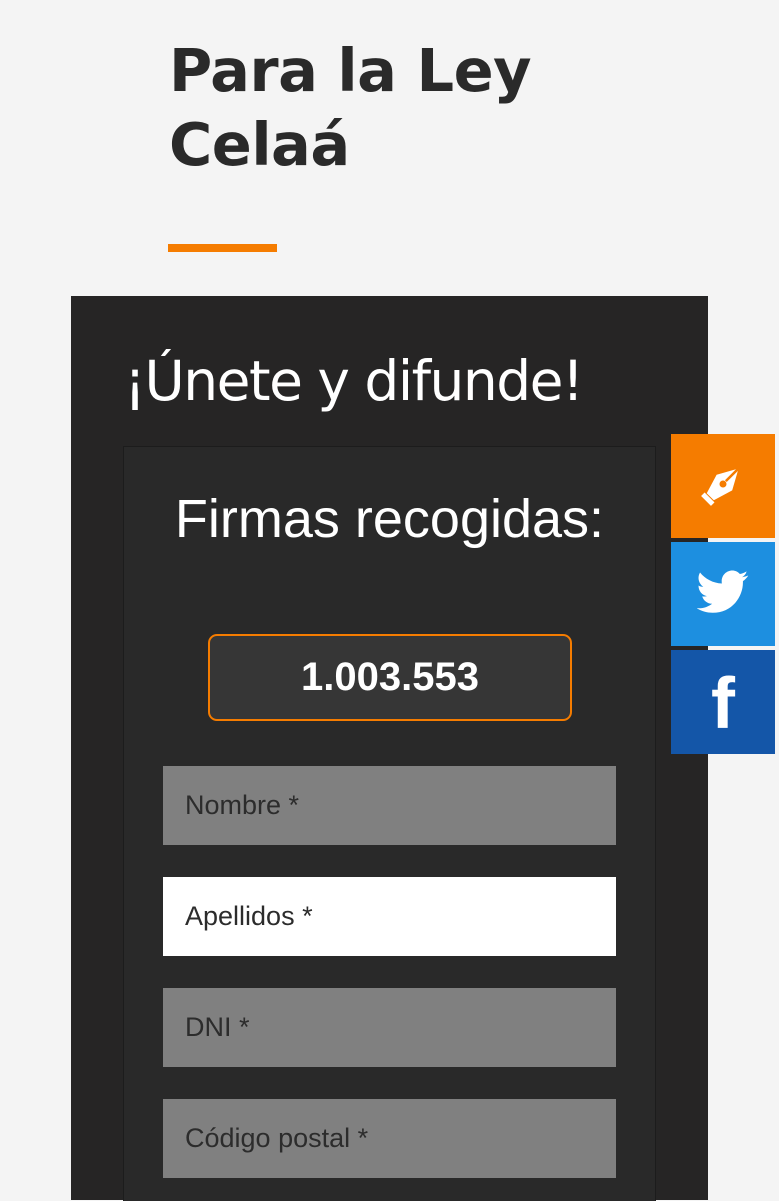 The height and width of the screenshot is (1201, 779). What do you see at coordinates (389, 519) in the screenshot?
I see `signature-counter-label: Firmas recogidas:` at bounding box center [389, 519].